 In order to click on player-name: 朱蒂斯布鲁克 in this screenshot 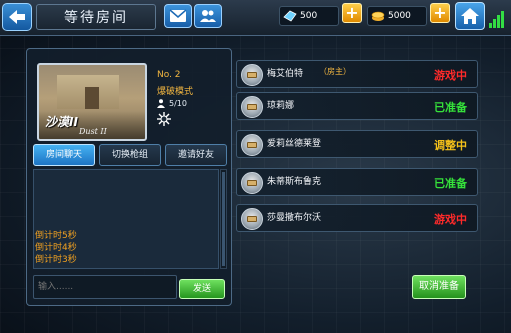, I will do `click(294, 182)`.